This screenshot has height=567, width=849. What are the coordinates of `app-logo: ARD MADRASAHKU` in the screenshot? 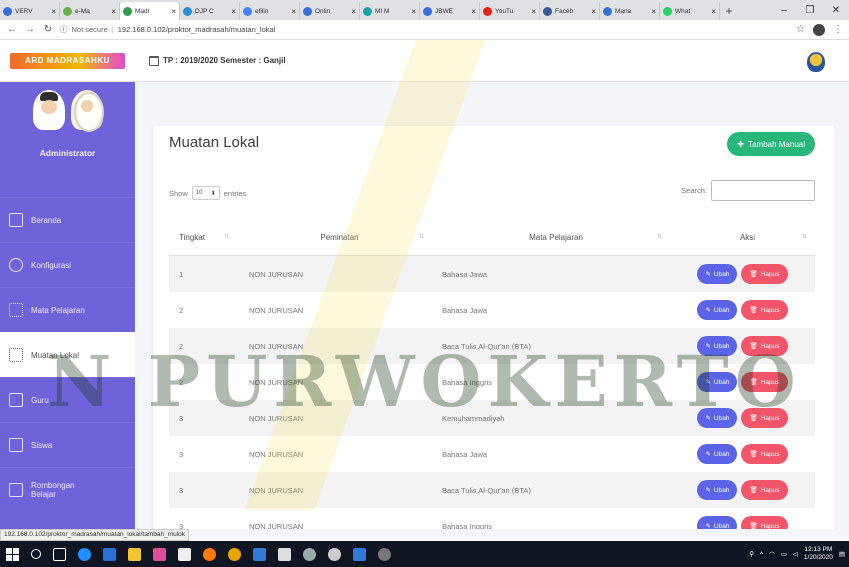 It's located at (67, 61).